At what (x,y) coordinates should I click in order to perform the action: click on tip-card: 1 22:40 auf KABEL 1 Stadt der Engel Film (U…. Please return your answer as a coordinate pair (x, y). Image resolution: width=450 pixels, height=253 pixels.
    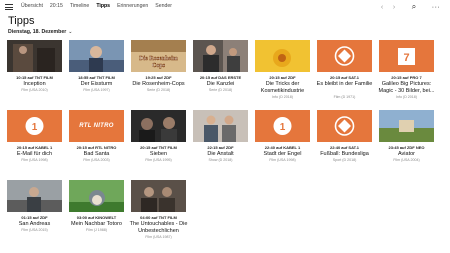
    Looking at the image, I should click on (282, 143).